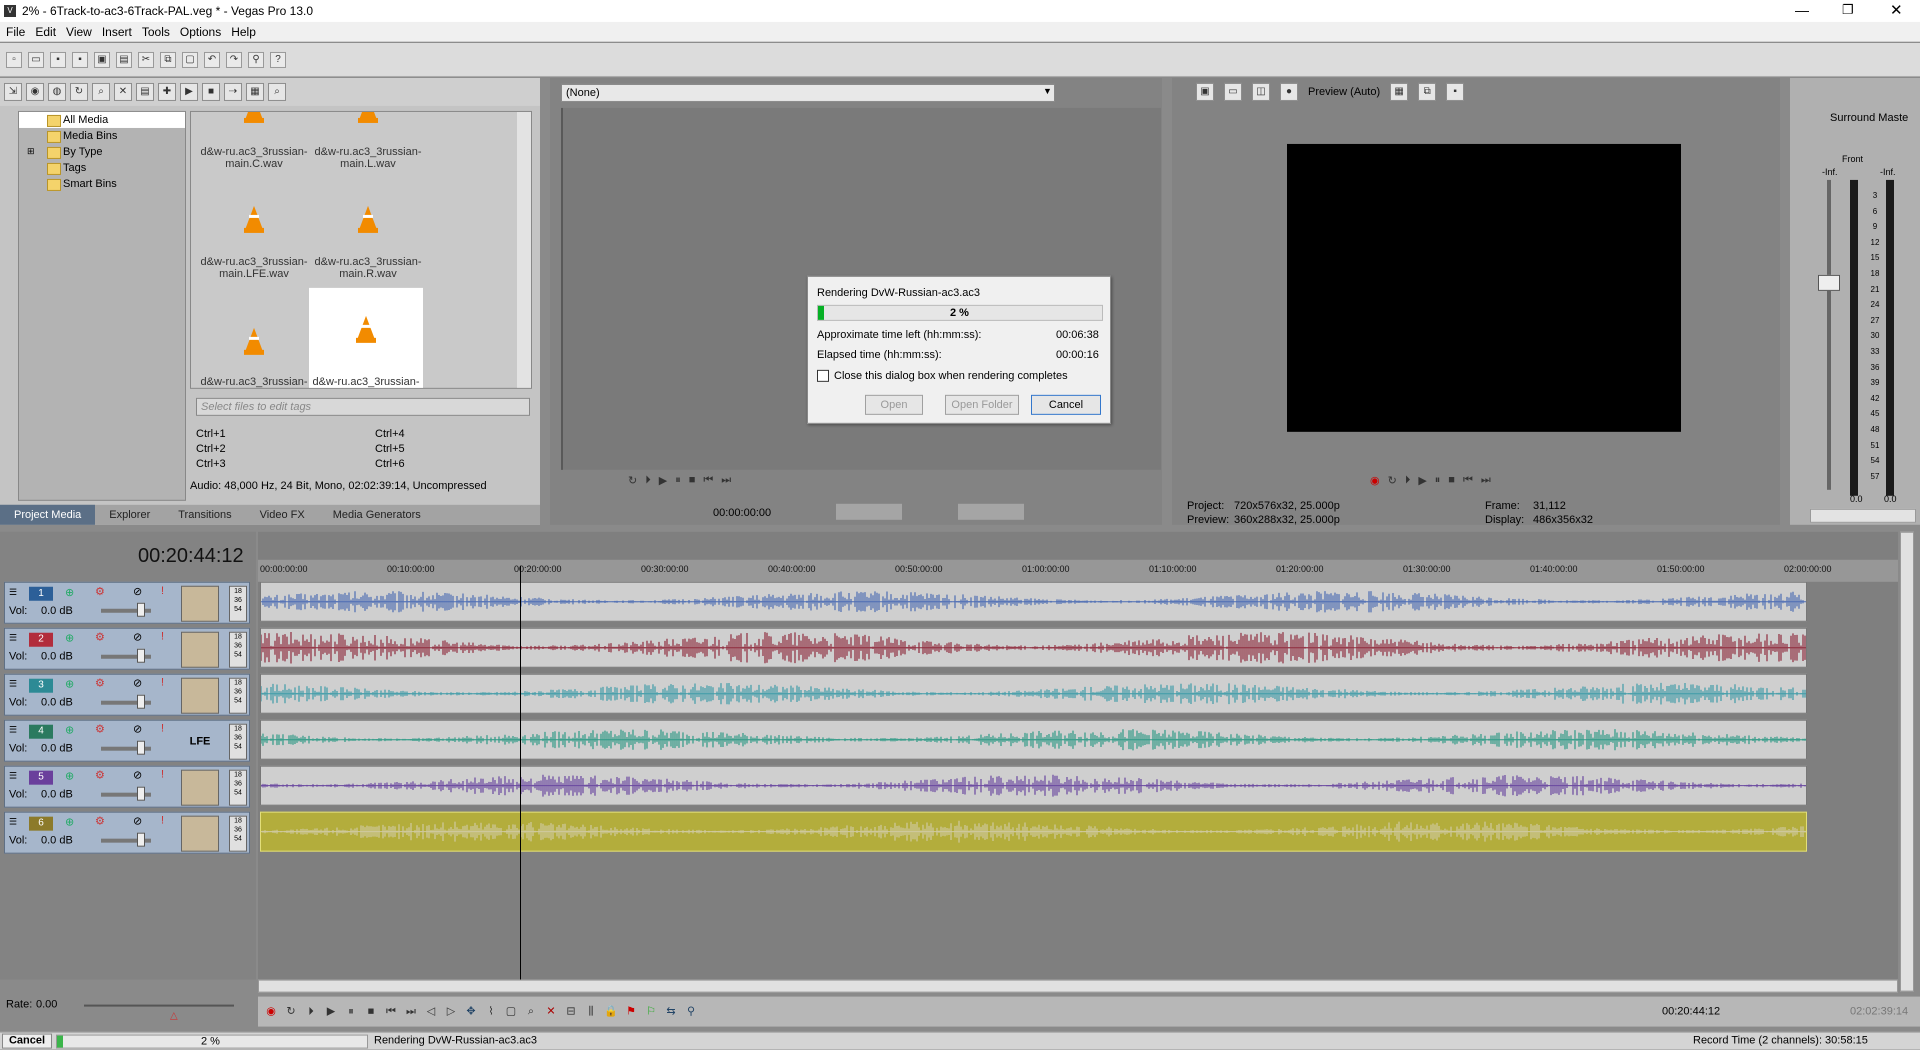 The width and height of the screenshot is (1920, 1050). What do you see at coordinates (13, 91) in the screenshot?
I see `import-media-icon: ⇲` at bounding box center [13, 91].